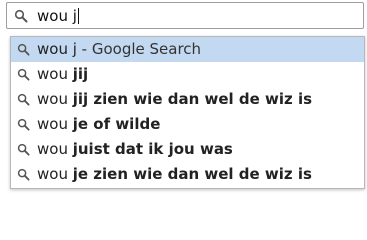  Describe the element at coordinates (187, 124) in the screenshot. I see `suggestion-item: wou je of wilde` at that location.